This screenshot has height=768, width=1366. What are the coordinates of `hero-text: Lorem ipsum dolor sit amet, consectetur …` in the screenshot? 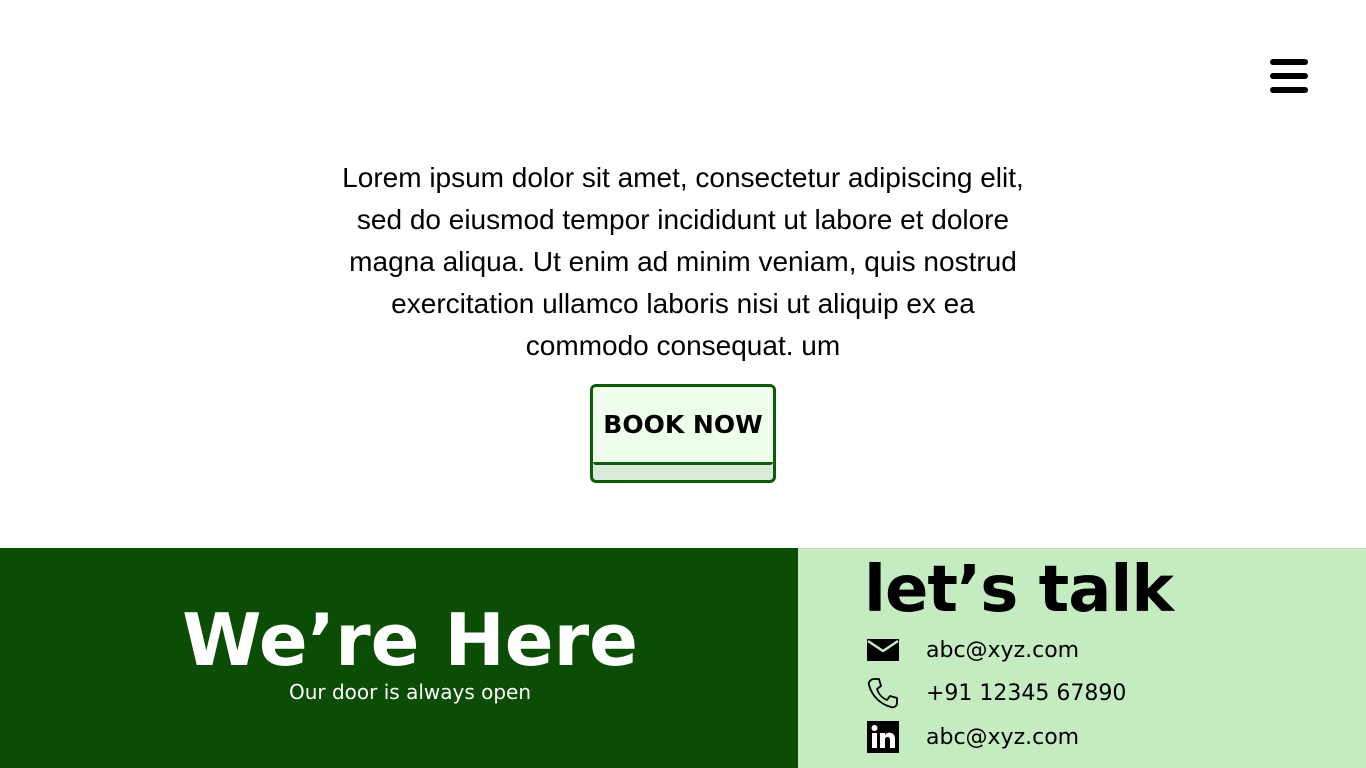 It's located at (683, 261).